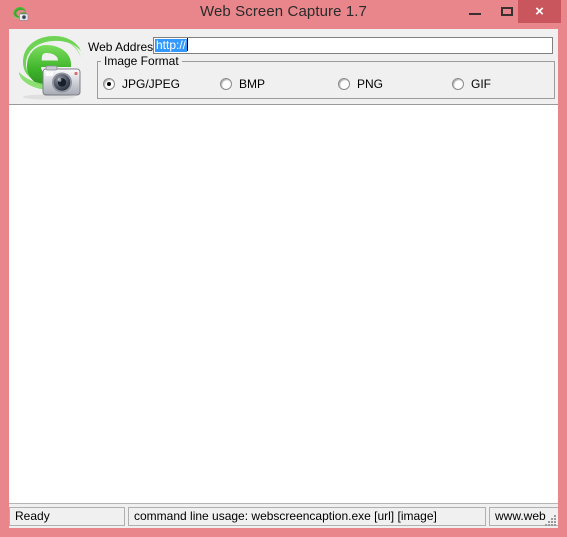 This screenshot has width=567, height=537. Describe the element at coordinates (49, 66) in the screenshot. I see `ie-camera-icon` at that location.